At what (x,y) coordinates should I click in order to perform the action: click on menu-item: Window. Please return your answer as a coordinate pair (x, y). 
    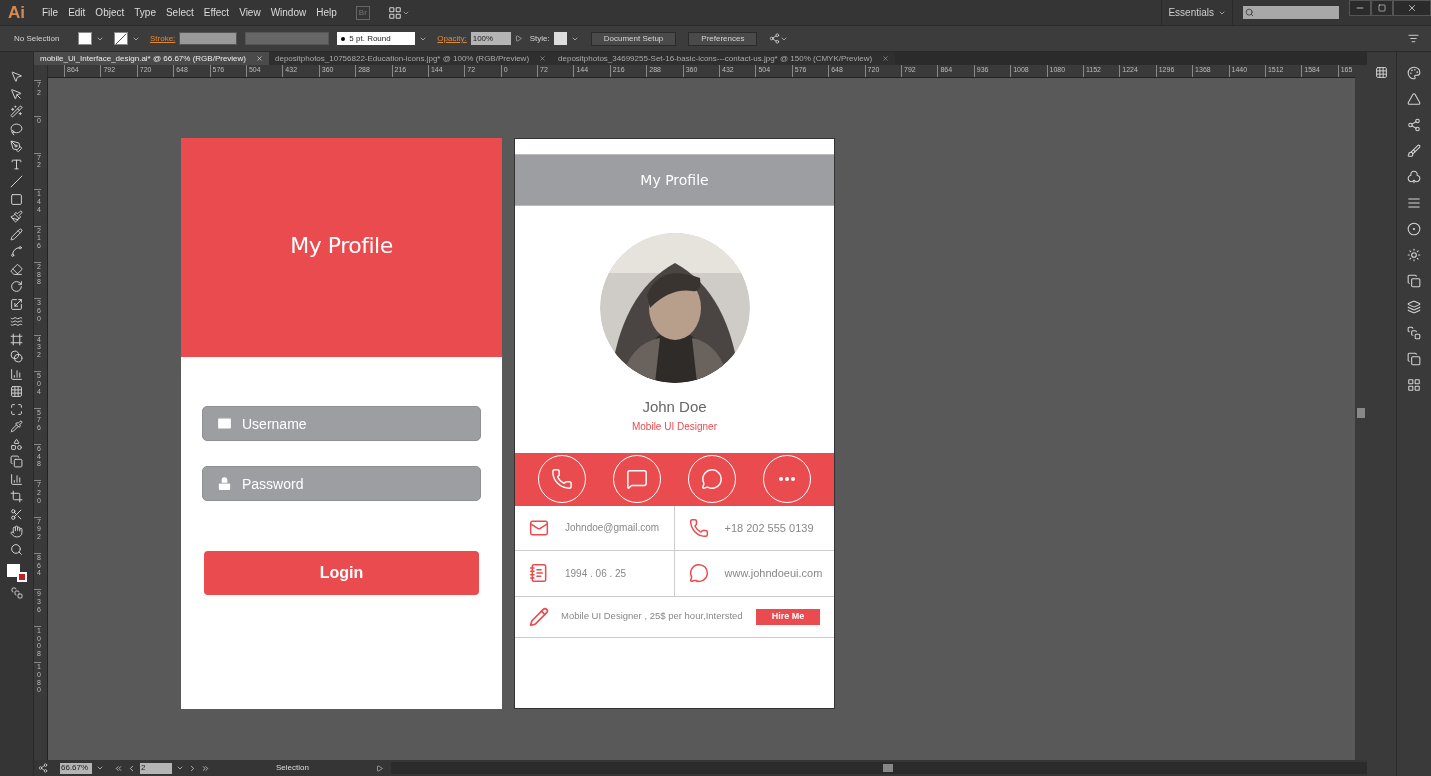
    Looking at the image, I should click on (288, 12).